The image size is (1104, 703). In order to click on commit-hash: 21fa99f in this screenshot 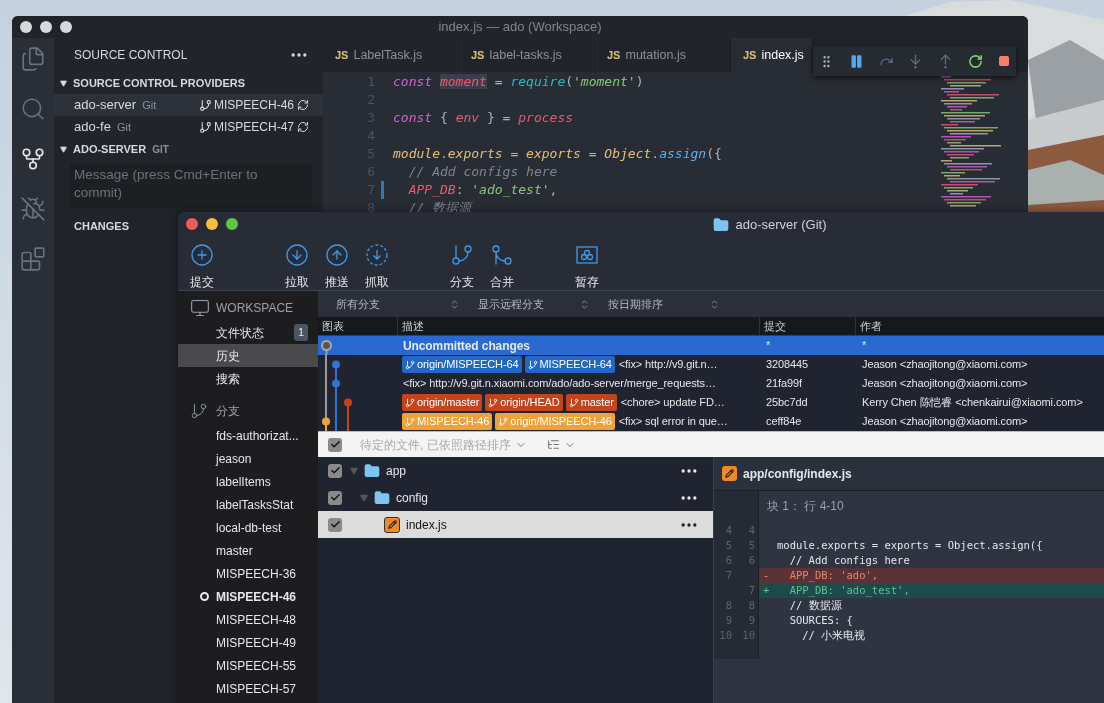, I will do `click(784, 384)`.